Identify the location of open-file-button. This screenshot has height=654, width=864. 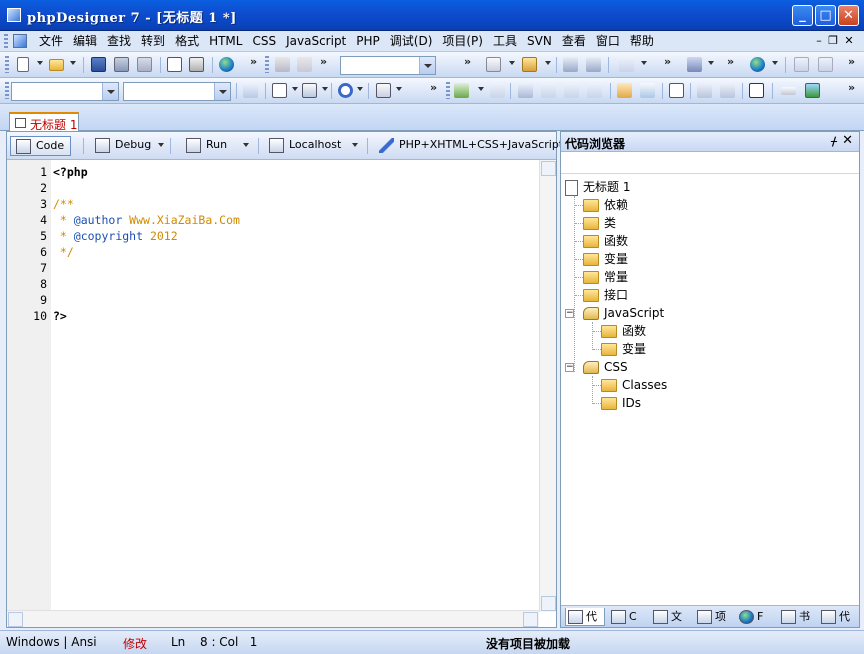
(57, 64).